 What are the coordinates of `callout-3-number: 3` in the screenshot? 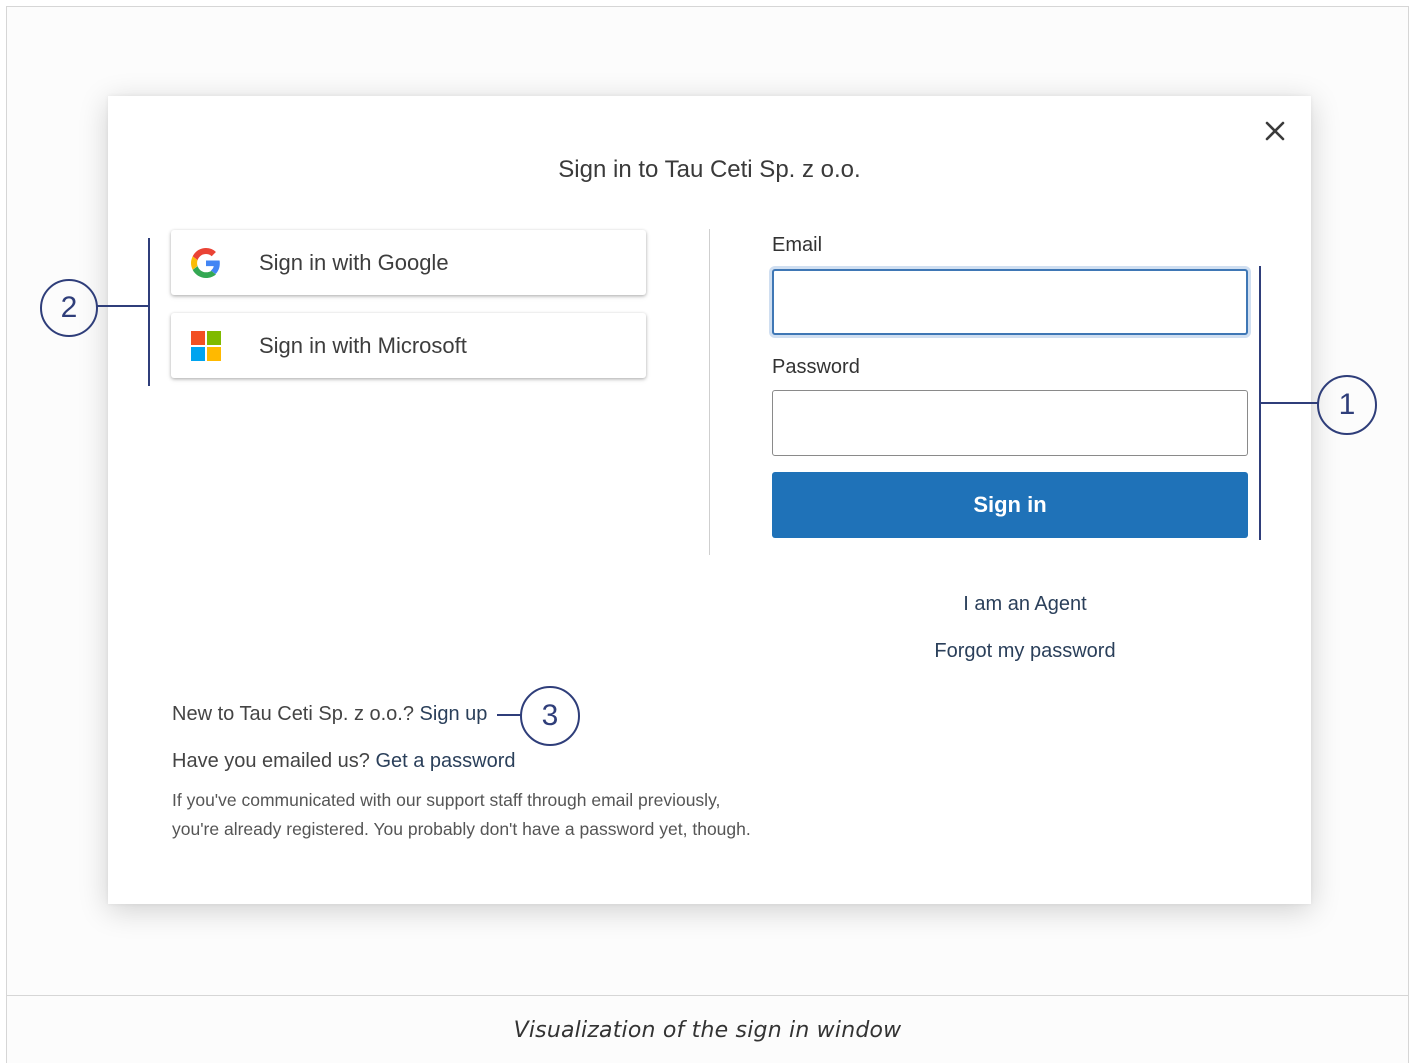 It's located at (550, 715).